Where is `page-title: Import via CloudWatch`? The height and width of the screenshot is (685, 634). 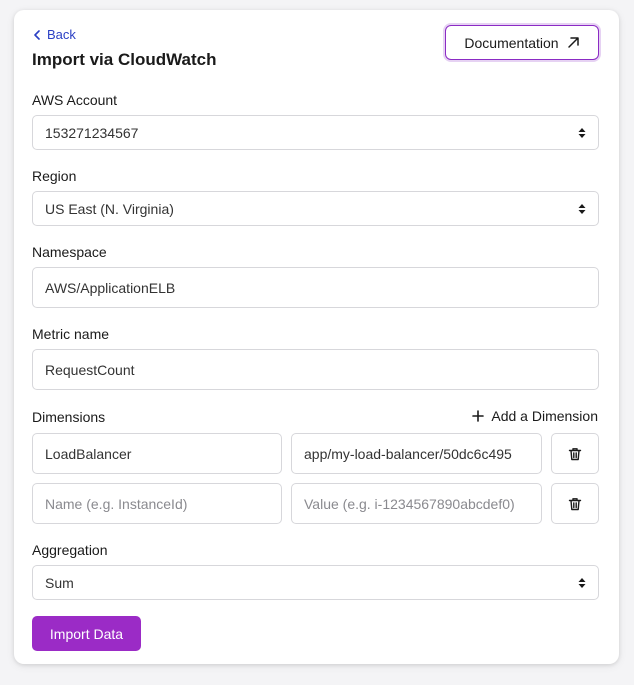 page-title: Import via CloudWatch is located at coordinates (124, 59).